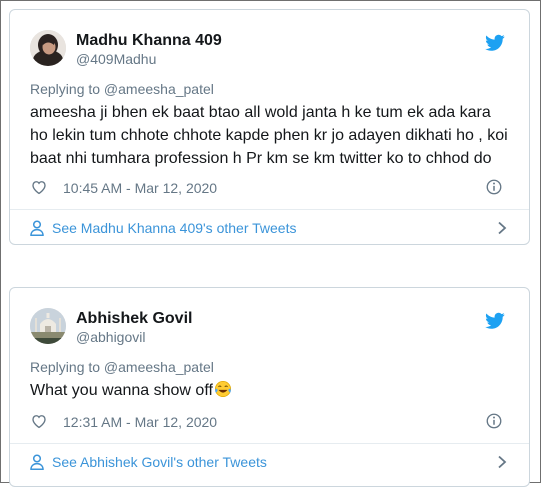  Describe the element at coordinates (149, 41) in the screenshot. I see `author-name: Madhu Khanna 409` at that location.